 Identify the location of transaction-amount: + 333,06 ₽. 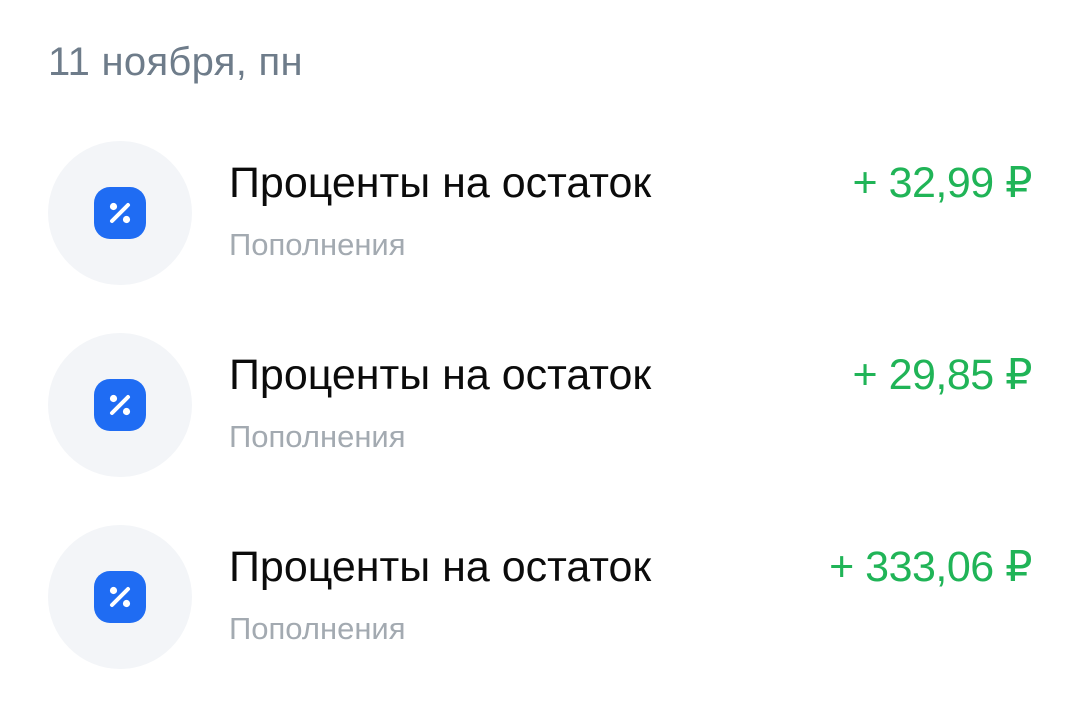
(930, 567).